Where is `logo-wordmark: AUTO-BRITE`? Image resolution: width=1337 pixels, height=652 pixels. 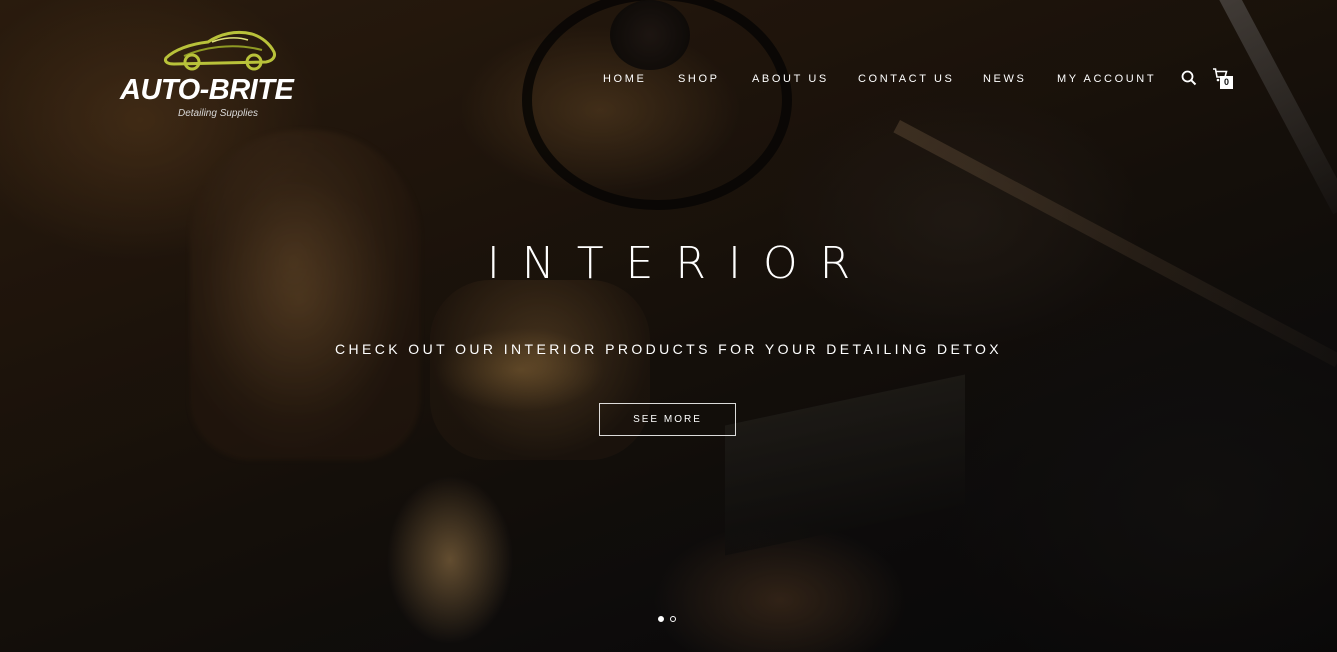 logo-wordmark: AUTO-BRITE is located at coordinates (207, 90).